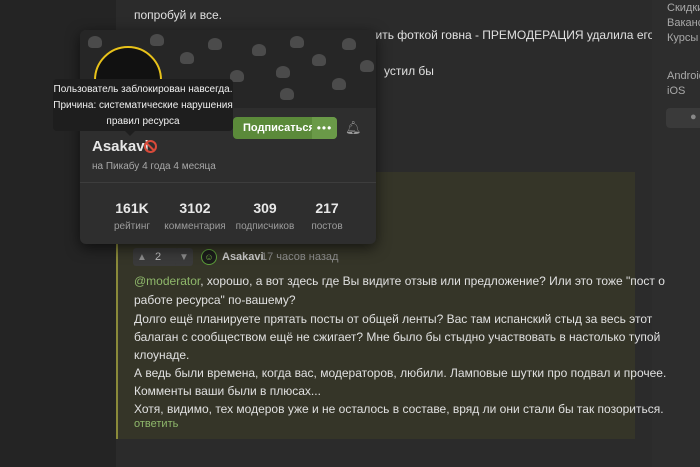 The image size is (700, 467). Describe the element at coordinates (150, 146) in the screenshot. I see `ban-icon` at that location.